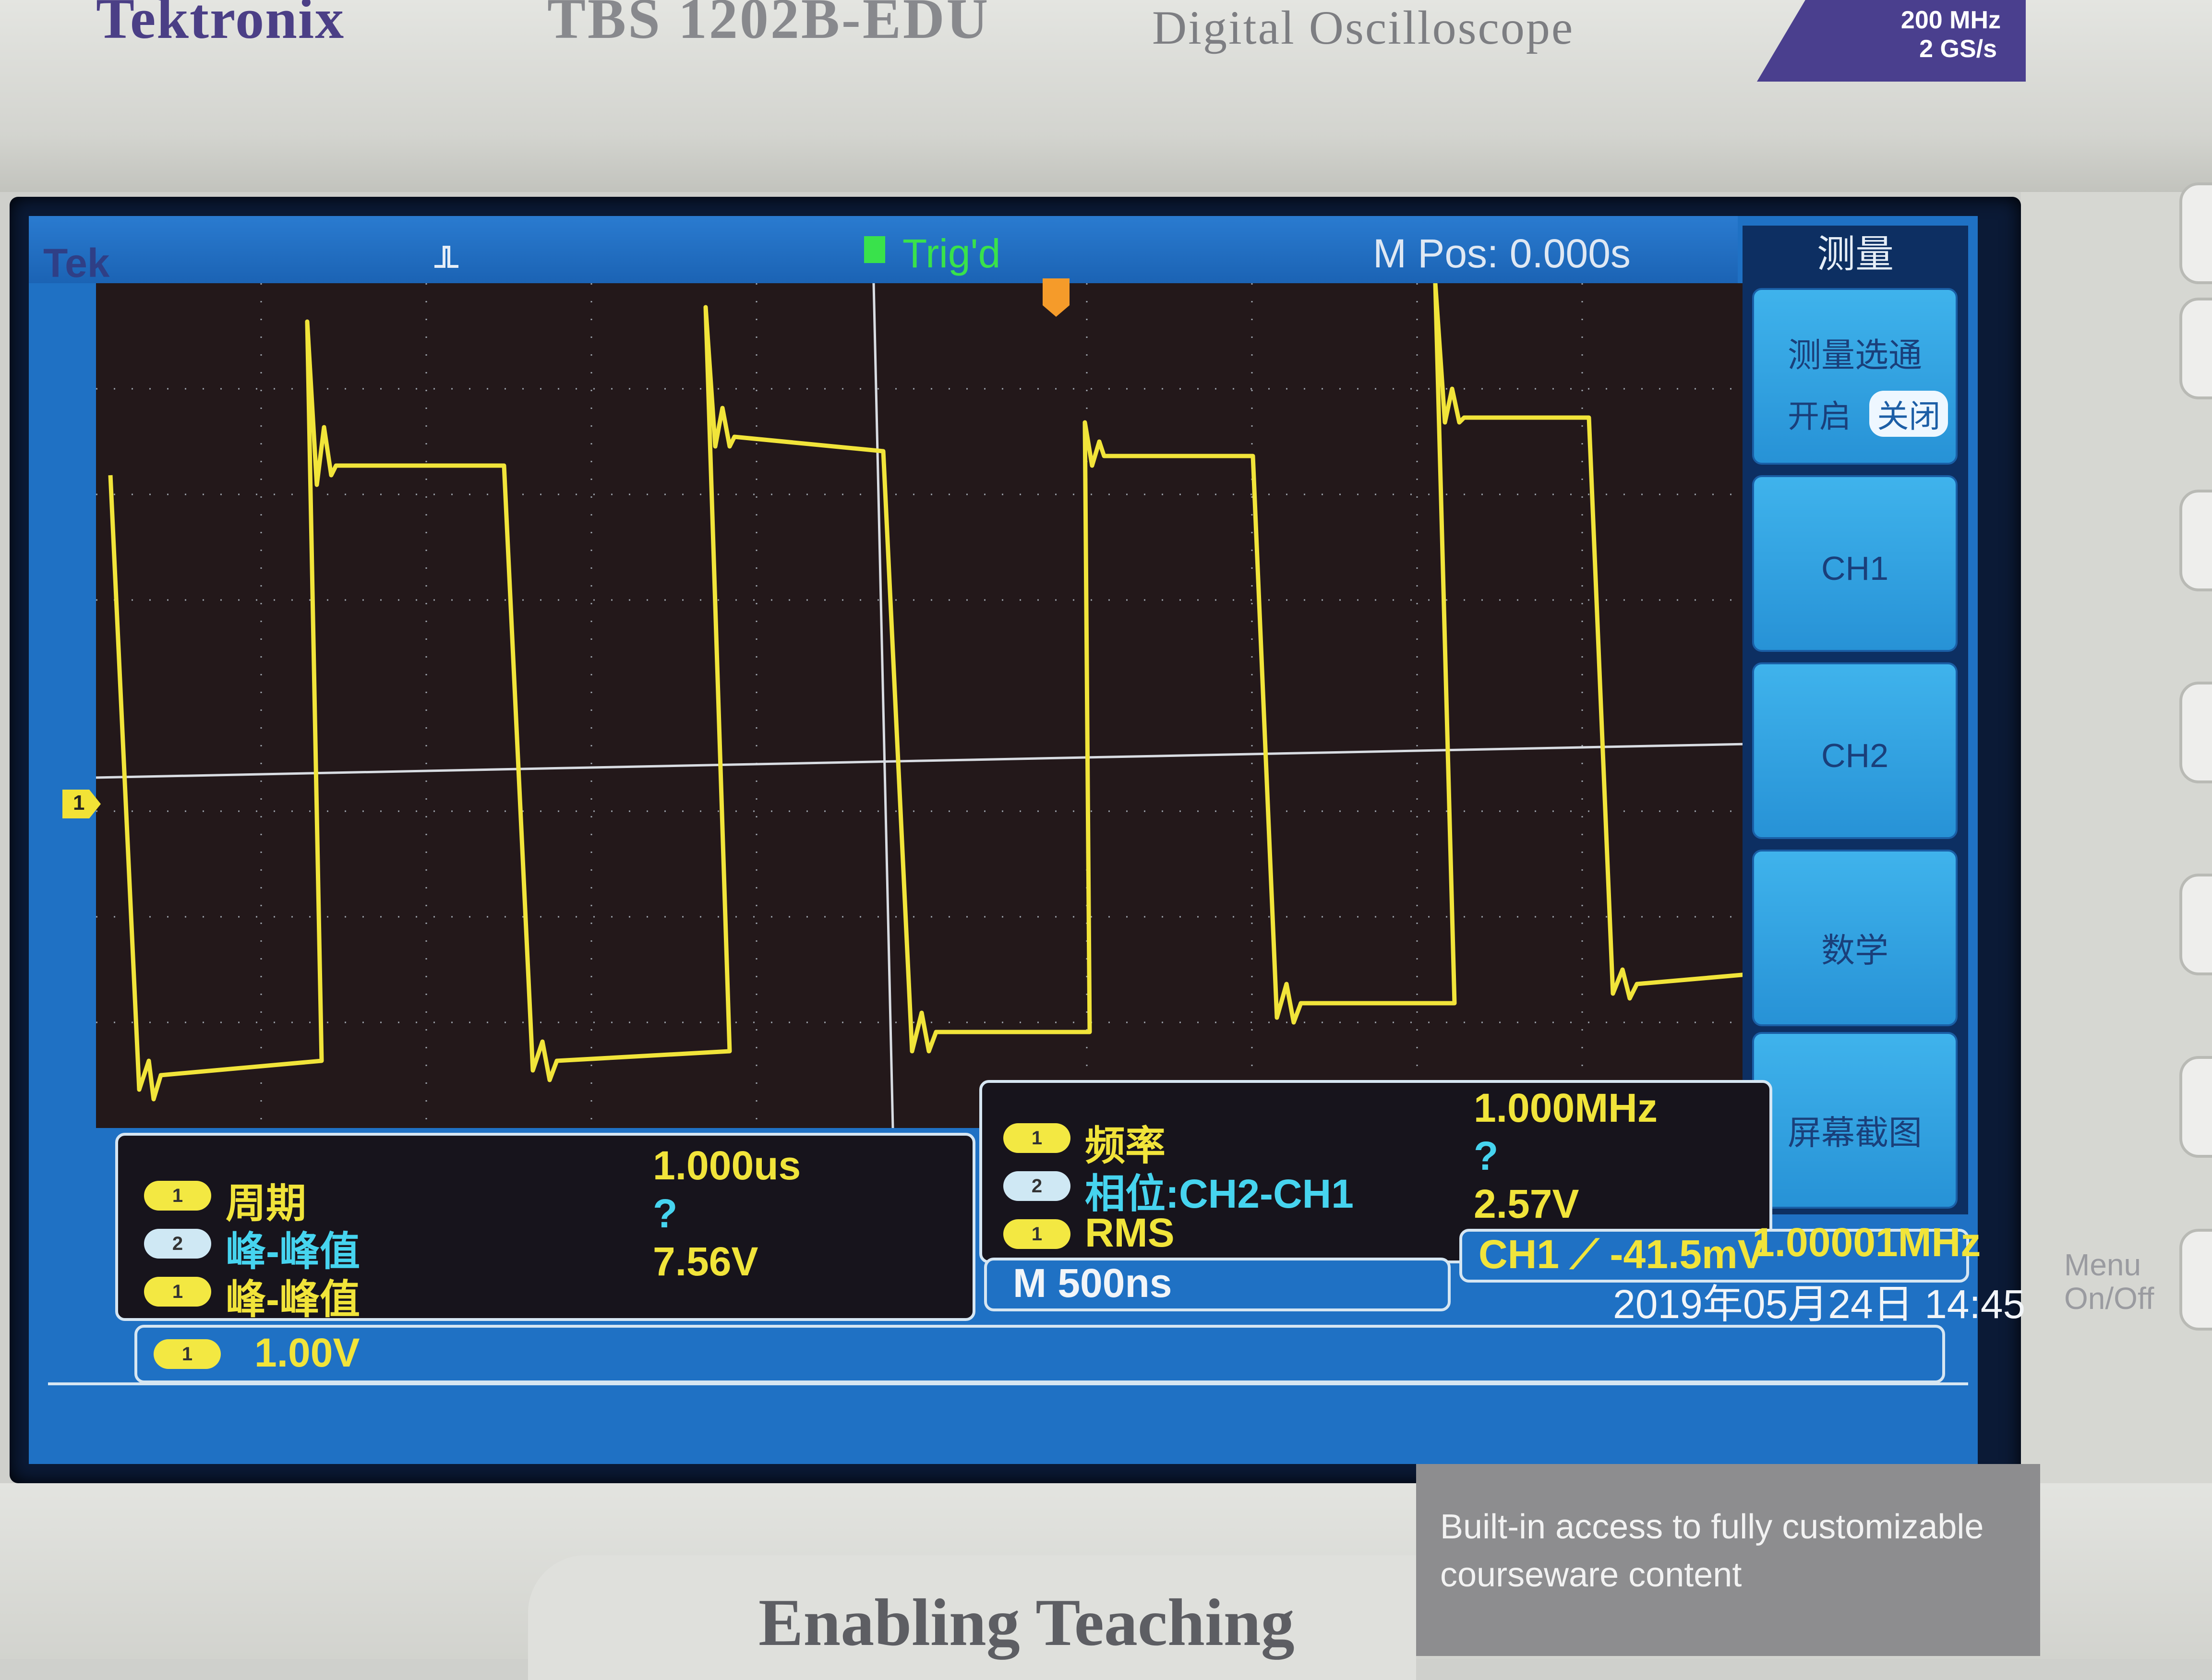  I want to click on off-option: 关闭, so click(1909, 414).